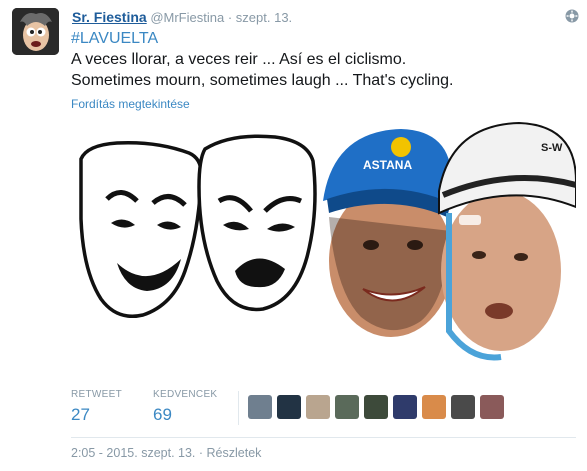 The height and width of the screenshot is (471, 587). What do you see at coordinates (387, 165) in the screenshot?
I see `svg-text: ASTANA` at bounding box center [387, 165].